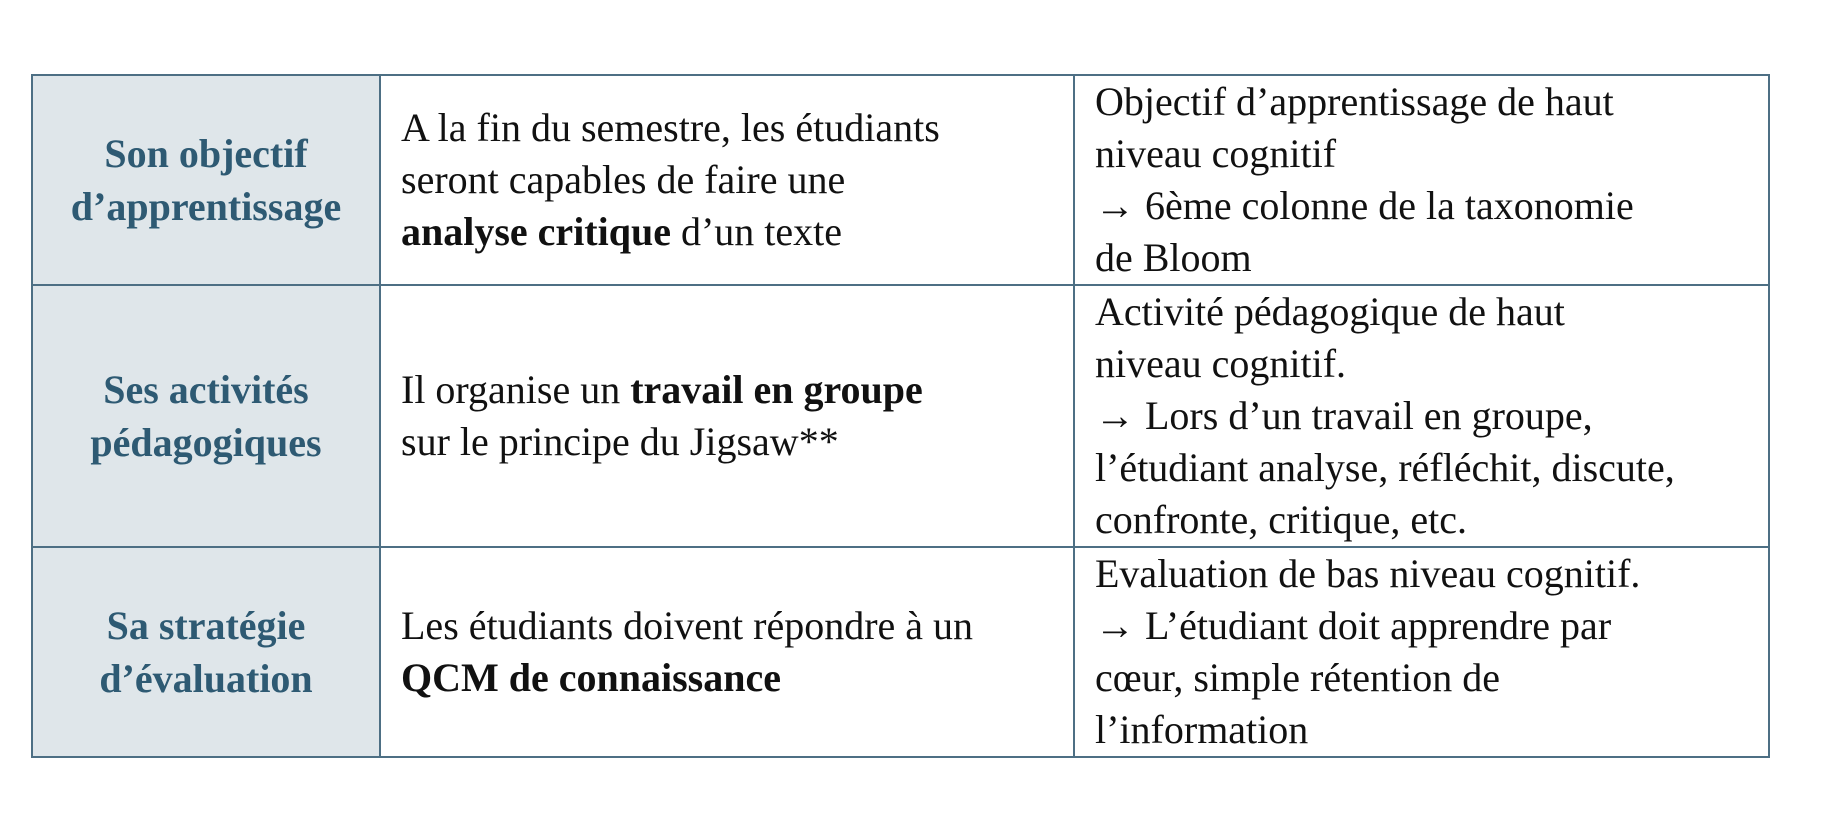 Image resolution: width=1838 pixels, height=820 pixels. What do you see at coordinates (206, 416) in the screenshot?
I see `row-header-teaching-activities: Ses activités pédagogiques` at bounding box center [206, 416].